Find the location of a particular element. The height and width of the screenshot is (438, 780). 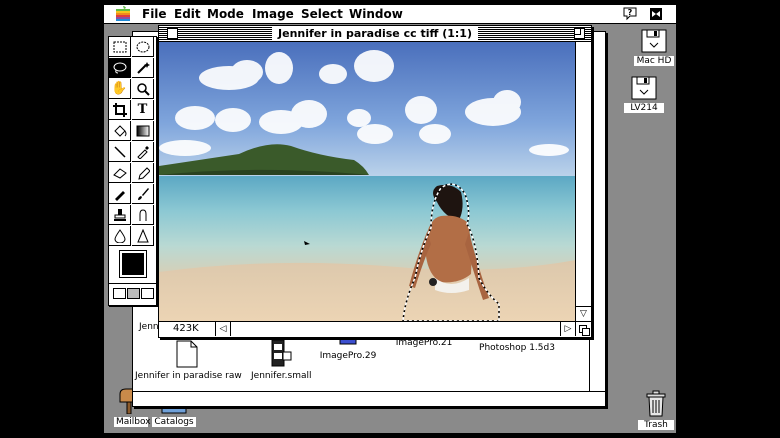

file-jennifer-small: Jennifer.small is located at coordinates (281, 359).